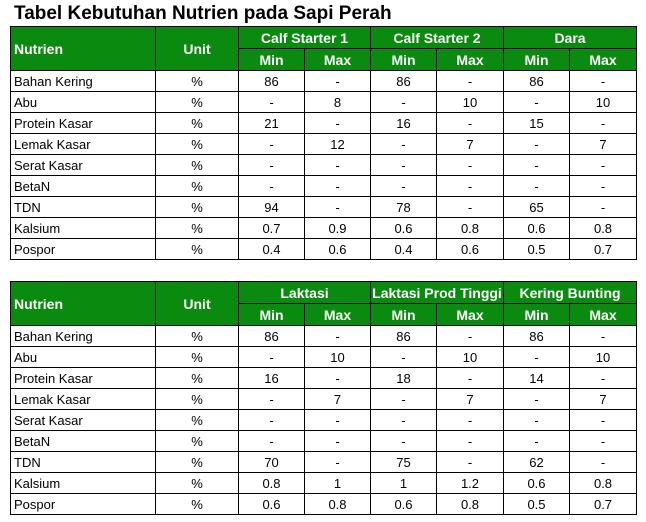  I want to click on value-cell: 12, so click(337, 144).